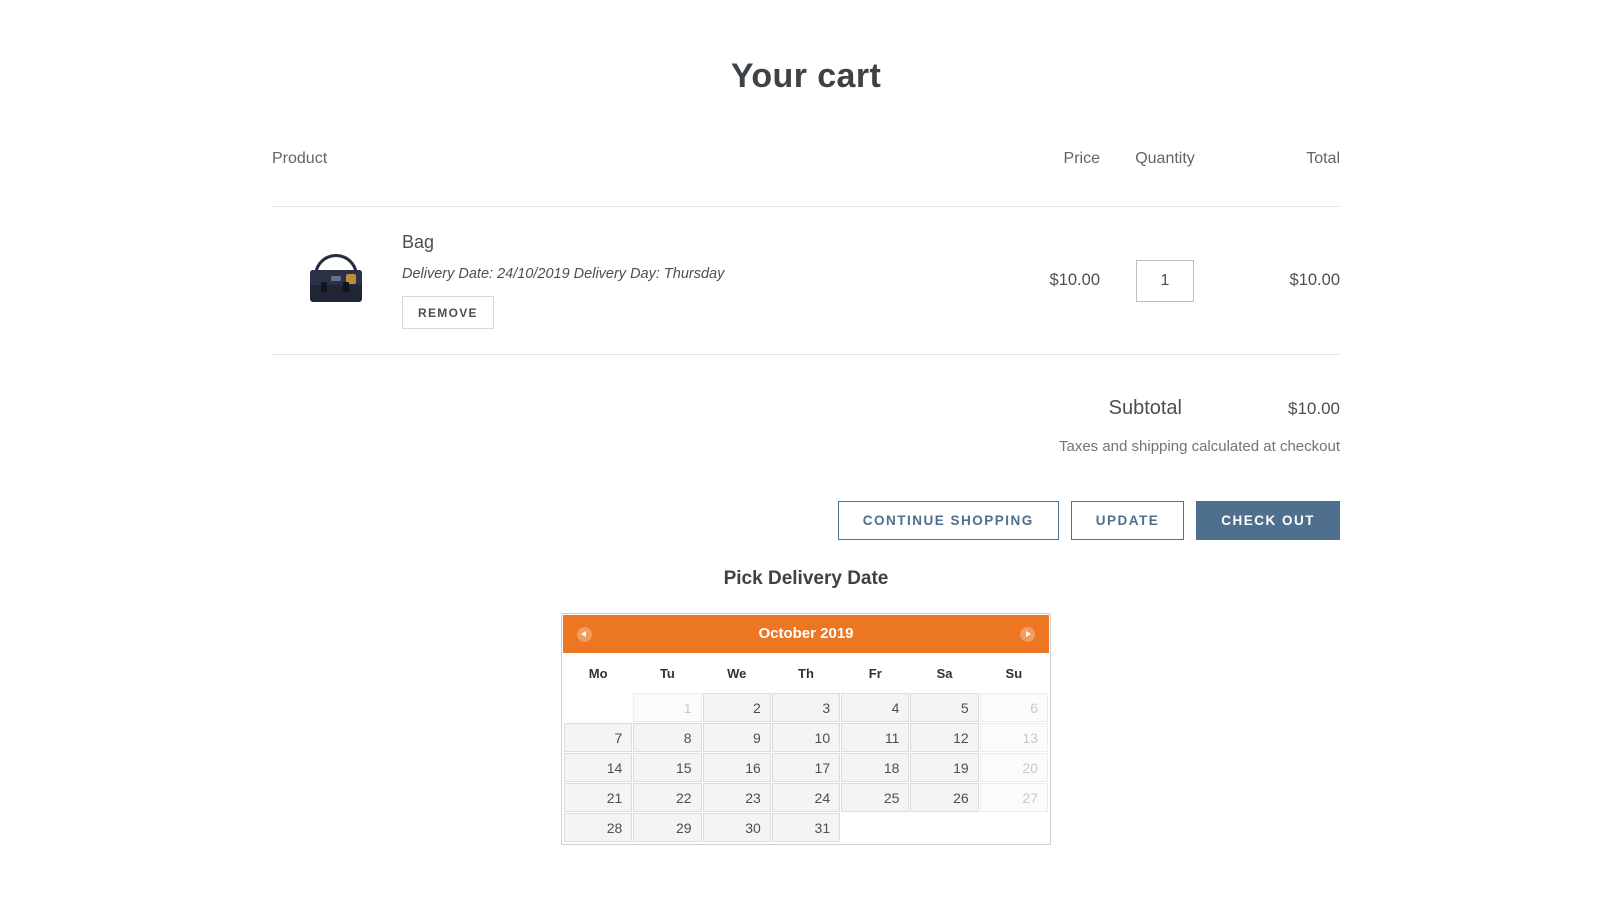 The image size is (1600, 900). I want to click on calendar-weekday-th: Th, so click(806, 673).